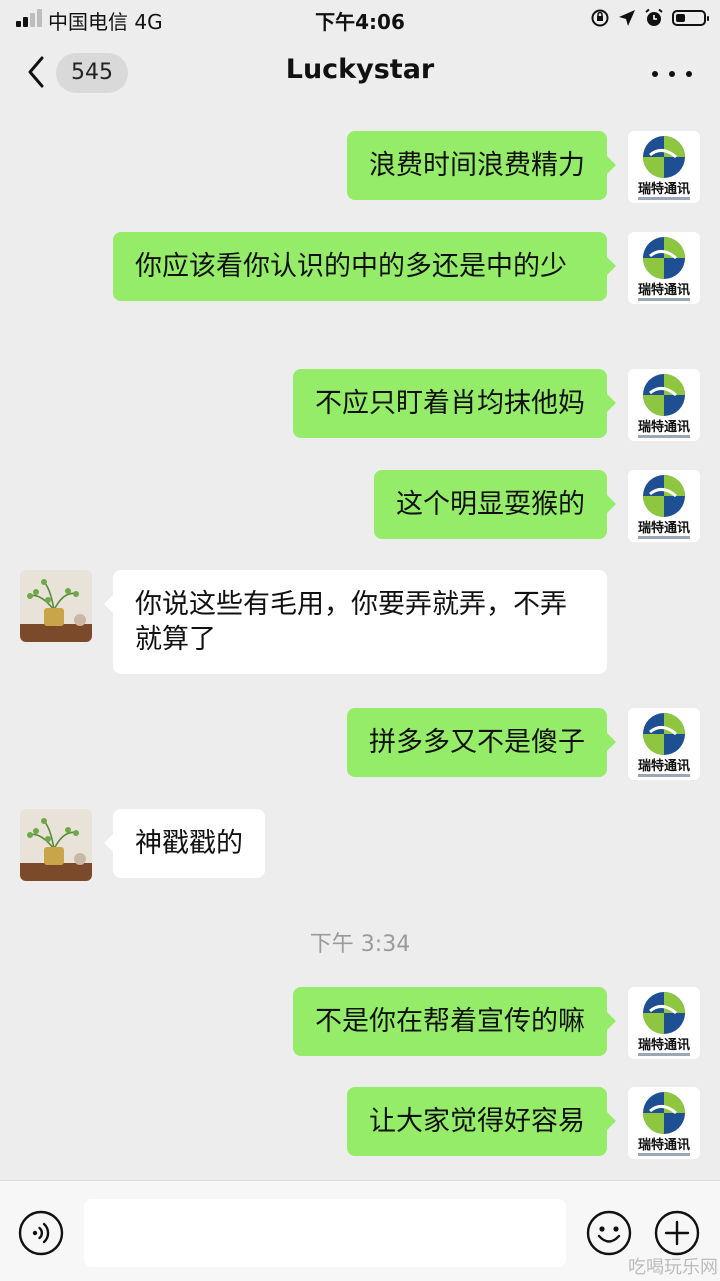 This screenshot has width=720, height=1281. I want to click on rotation-lock-icon, so click(600, 18).